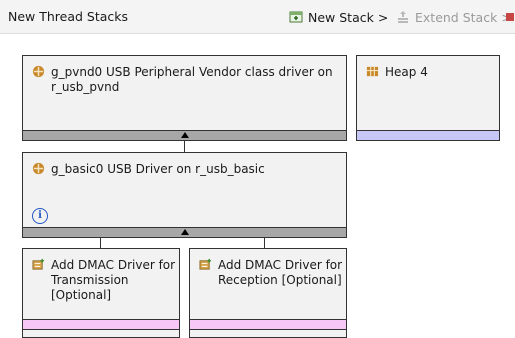  I want to click on toolbar-more-icon, so click(510, 17).